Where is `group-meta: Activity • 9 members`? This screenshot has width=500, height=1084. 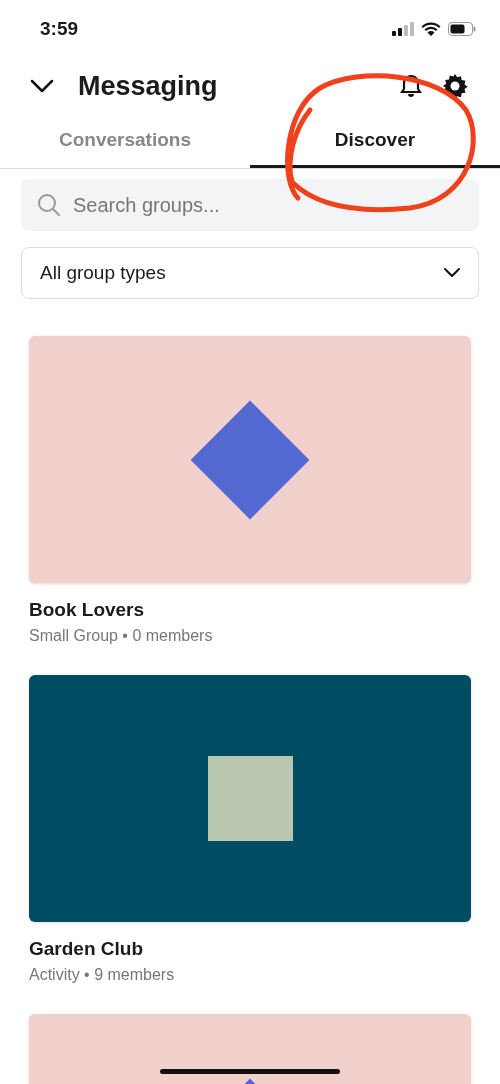
group-meta: Activity • 9 members is located at coordinates (102, 975).